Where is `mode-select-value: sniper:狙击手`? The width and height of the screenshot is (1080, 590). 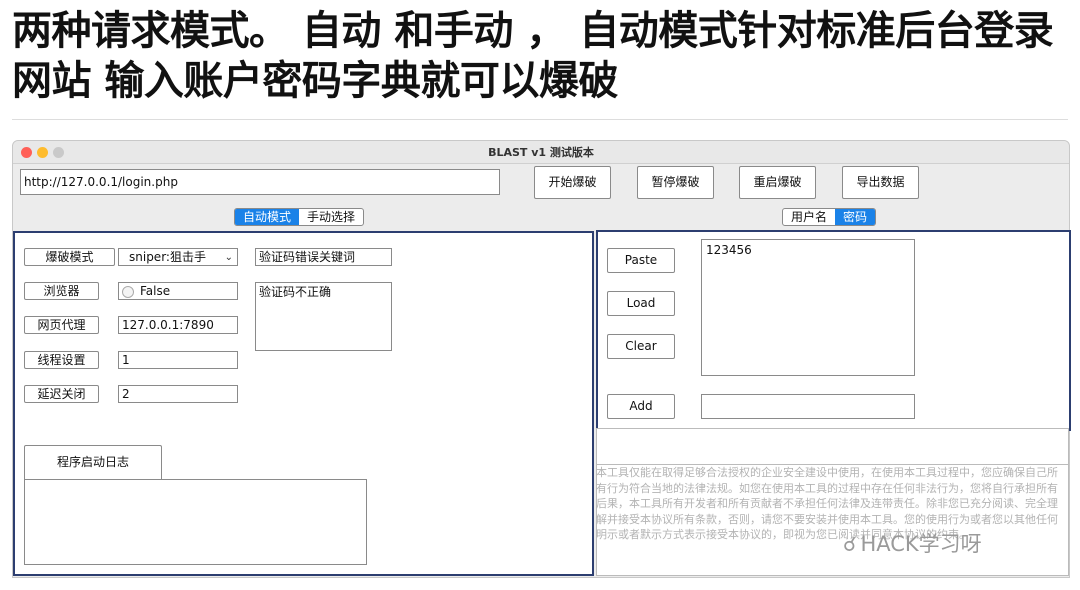
mode-select-value: sniper:狙击手 is located at coordinates (167, 257).